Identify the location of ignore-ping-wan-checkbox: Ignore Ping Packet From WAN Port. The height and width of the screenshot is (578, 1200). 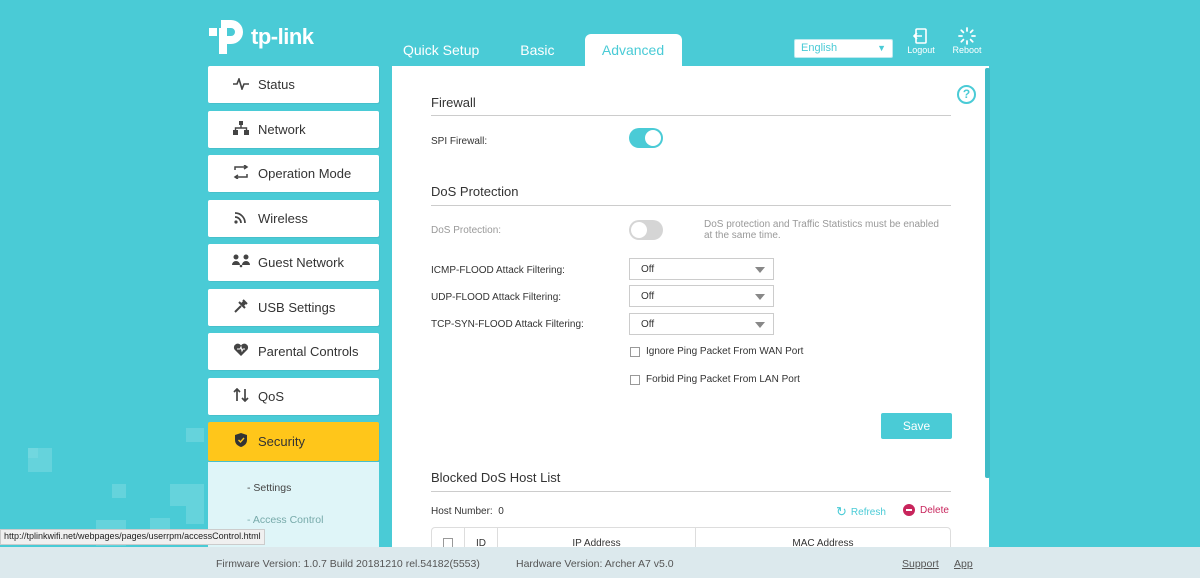
(716, 351).